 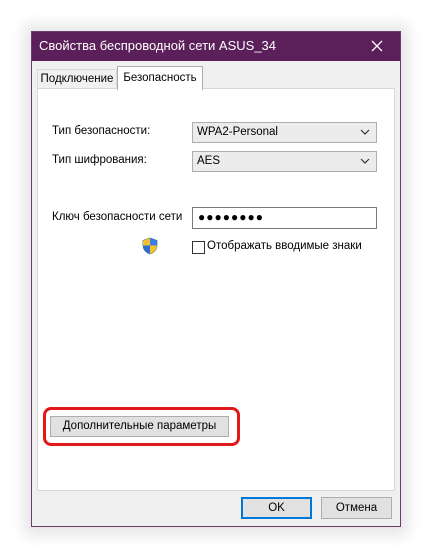 I want to click on ok-button: OK, so click(x=276, y=508).